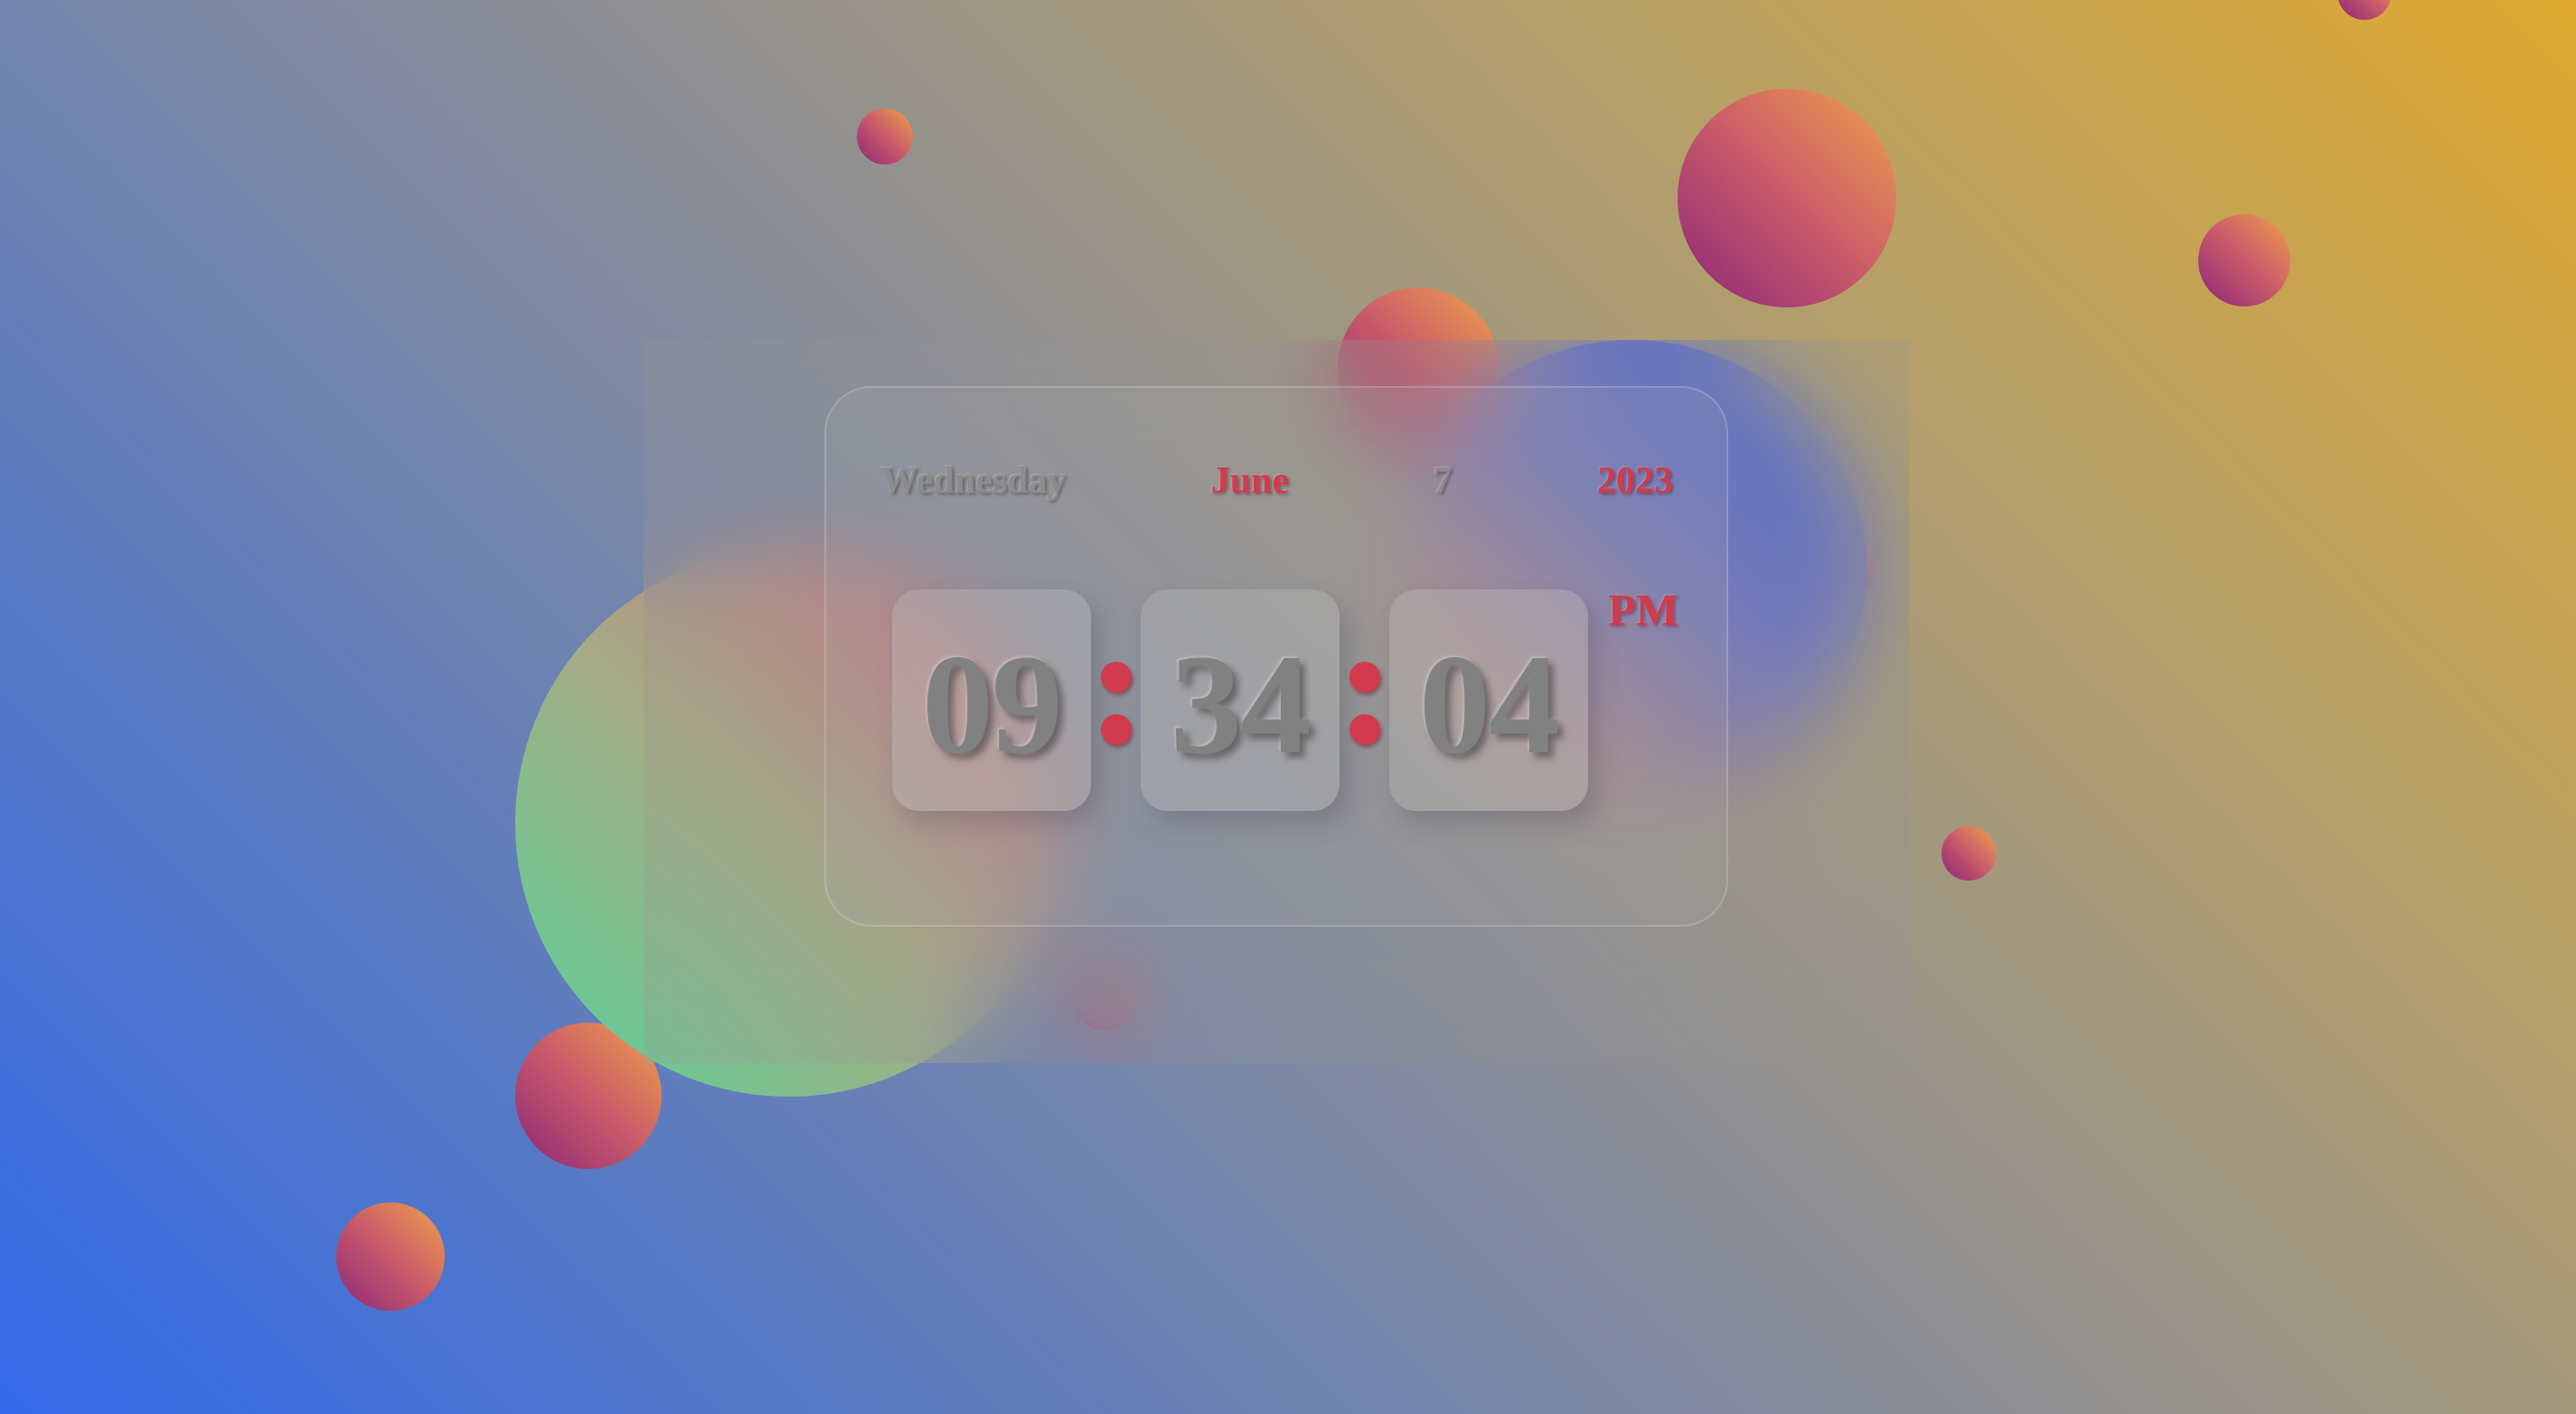 The width and height of the screenshot is (2576, 1414). I want to click on minutes-box: 34, so click(1241, 700).